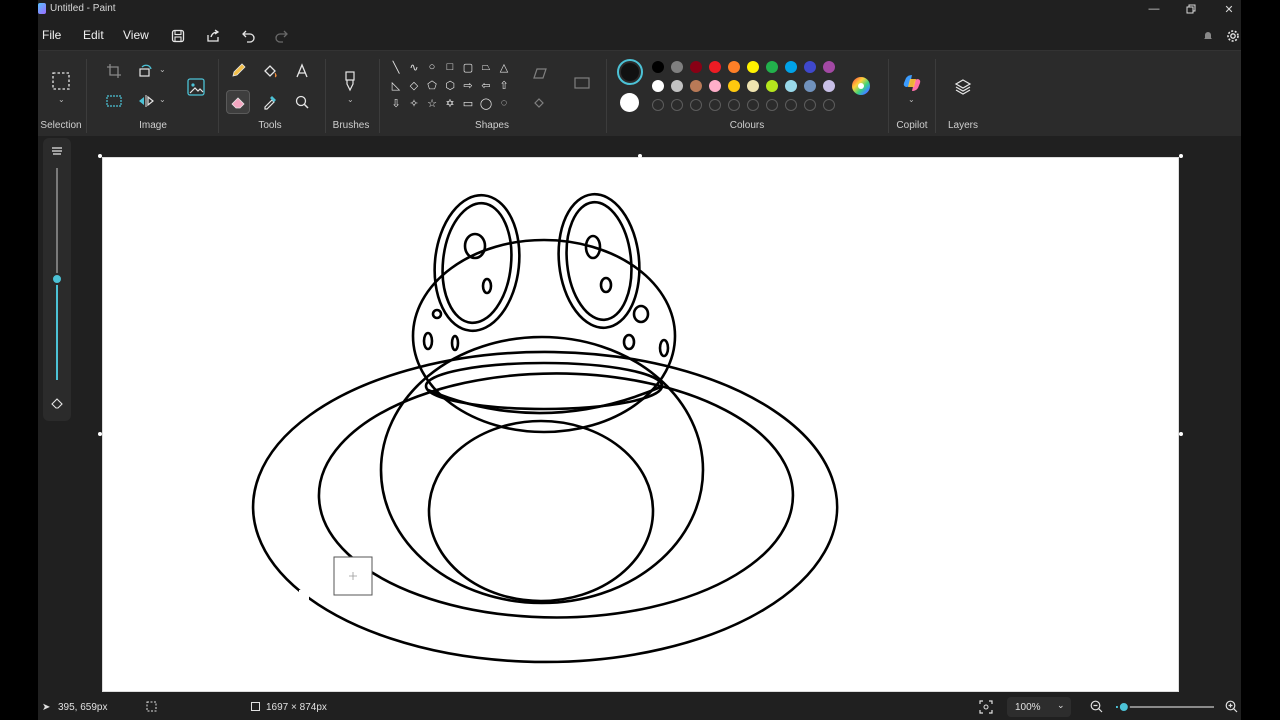  Describe the element at coordinates (861, 86) in the screenshot. I see `edit-colours-button` at that location.